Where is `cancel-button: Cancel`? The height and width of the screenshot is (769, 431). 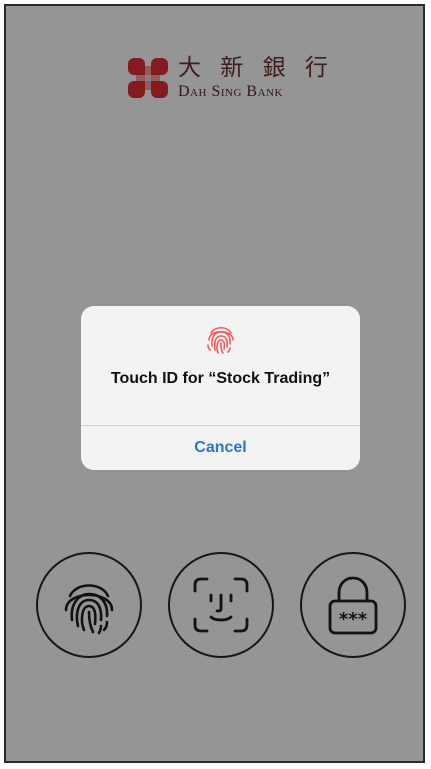 cancel-button: Cancel is located at coordinates (220, 448).